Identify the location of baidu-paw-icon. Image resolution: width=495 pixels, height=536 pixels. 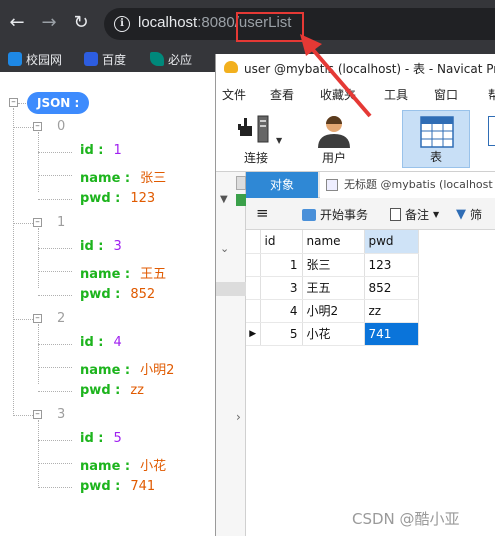
(91, 59).